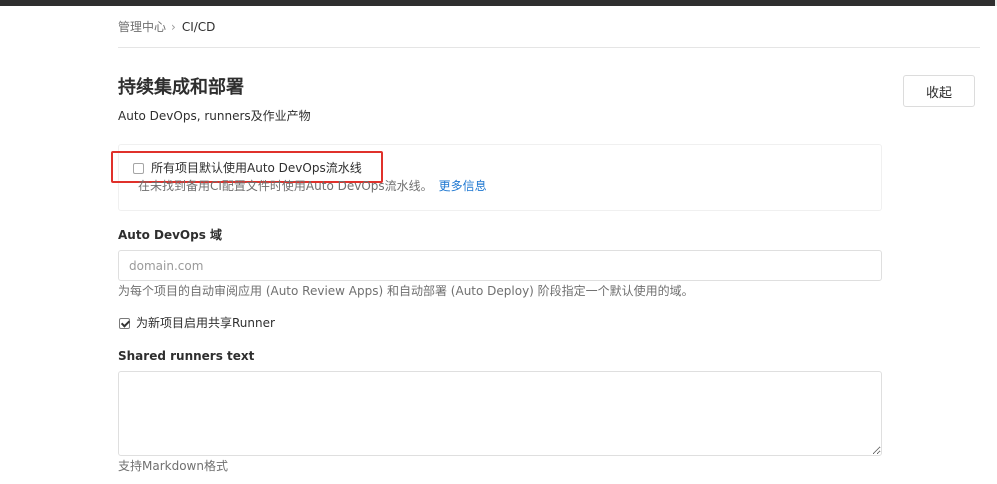  I want to click on auto-devops-domain-input, so click(500, 265).